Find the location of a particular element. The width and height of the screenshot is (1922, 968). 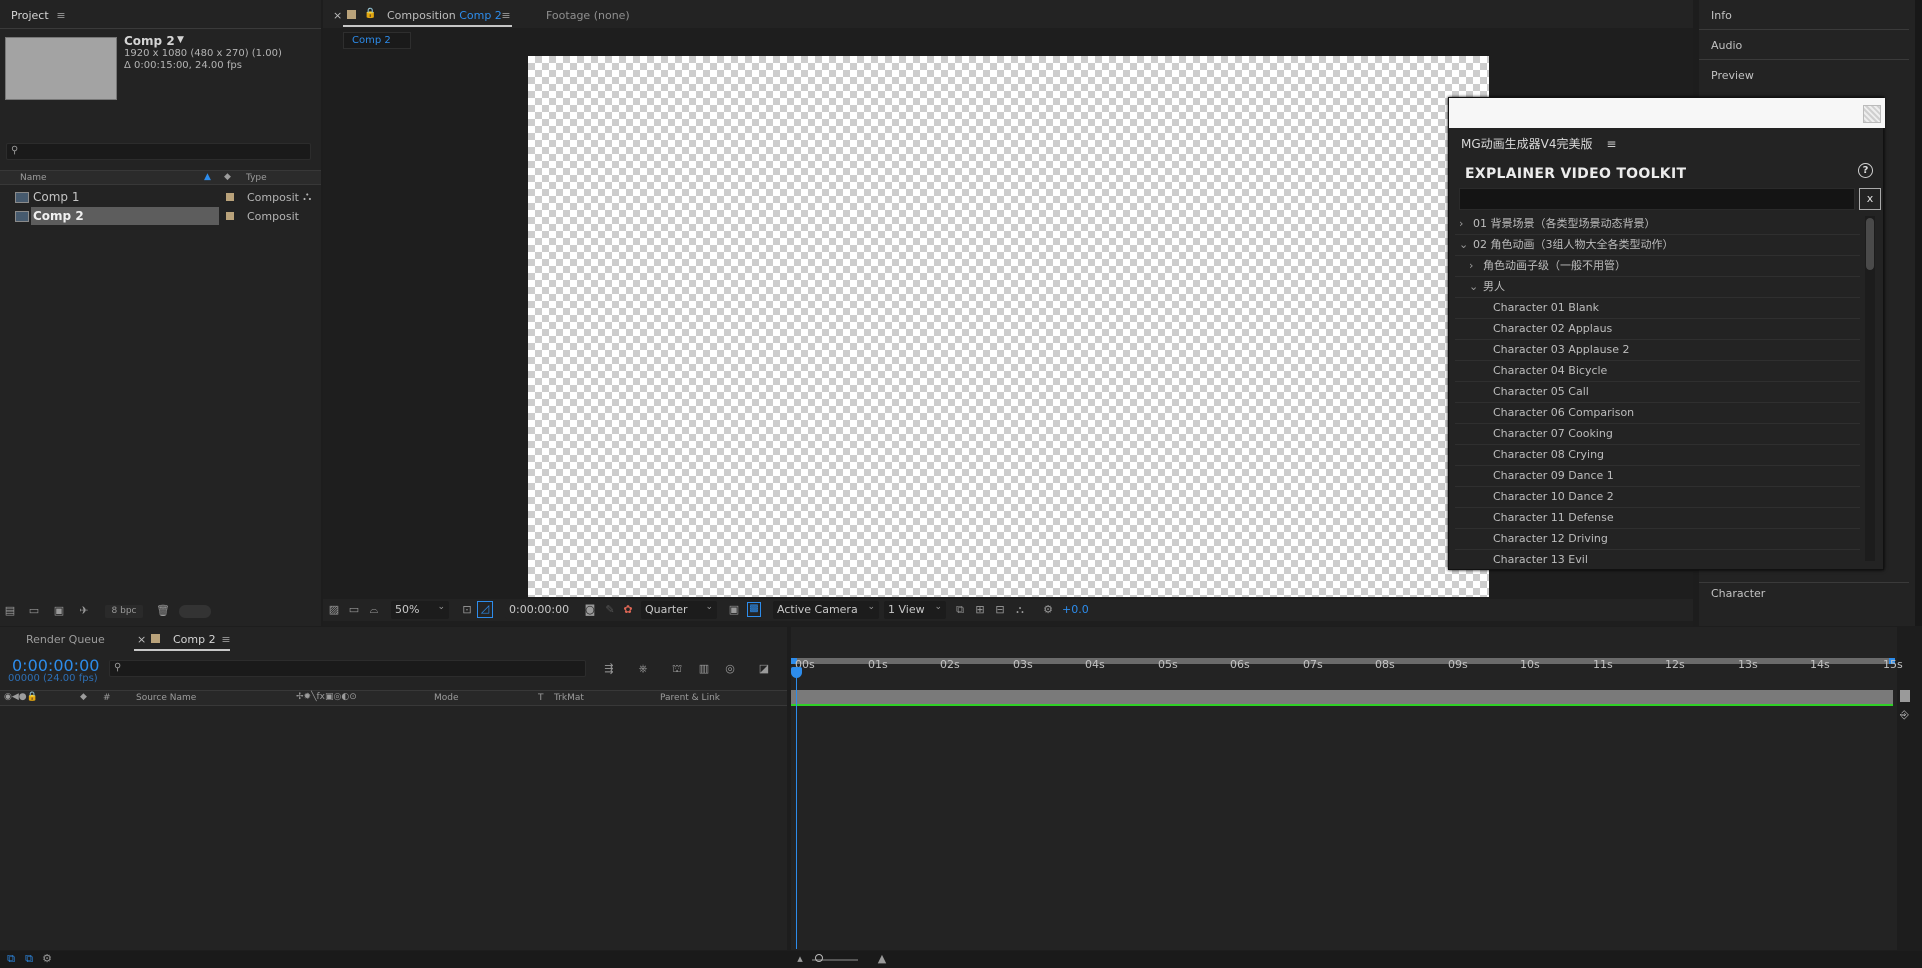

view-layout-dropdown: 1 View ⌄ is located at coordinates (915, 610).